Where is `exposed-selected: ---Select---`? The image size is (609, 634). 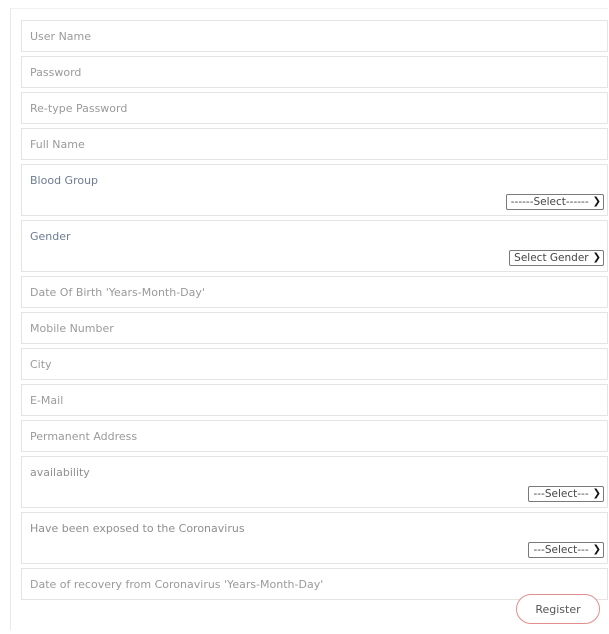
exposed-selected: ---Select--- is located at coordinates (561, 550).